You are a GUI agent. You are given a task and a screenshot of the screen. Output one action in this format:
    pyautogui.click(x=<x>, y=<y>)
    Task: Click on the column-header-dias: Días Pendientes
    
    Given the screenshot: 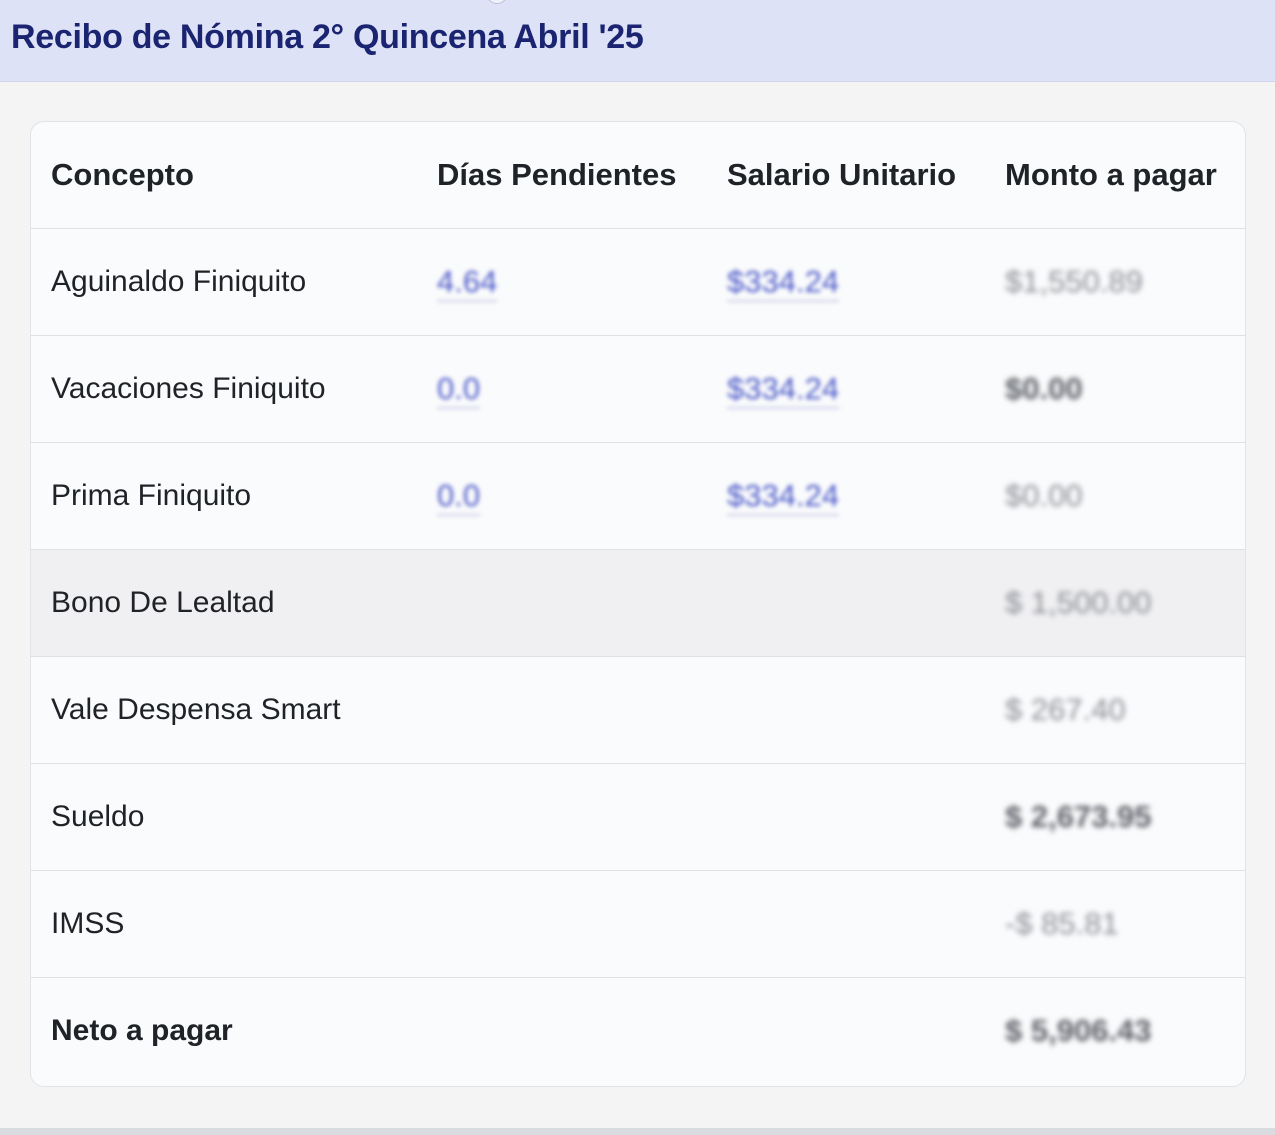 What is the action you would take?
    pyautogui.click(x=562, y=175)
    